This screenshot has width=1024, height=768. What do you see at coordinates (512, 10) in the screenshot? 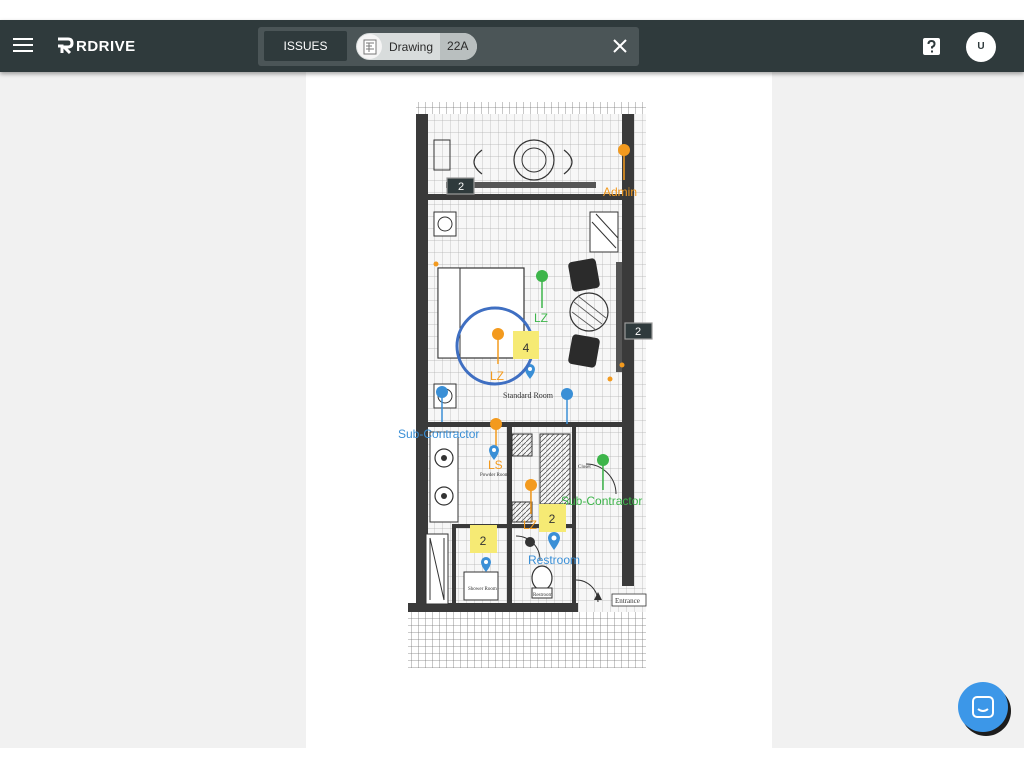
I see `top-strip` at bounding box center [512, 10].